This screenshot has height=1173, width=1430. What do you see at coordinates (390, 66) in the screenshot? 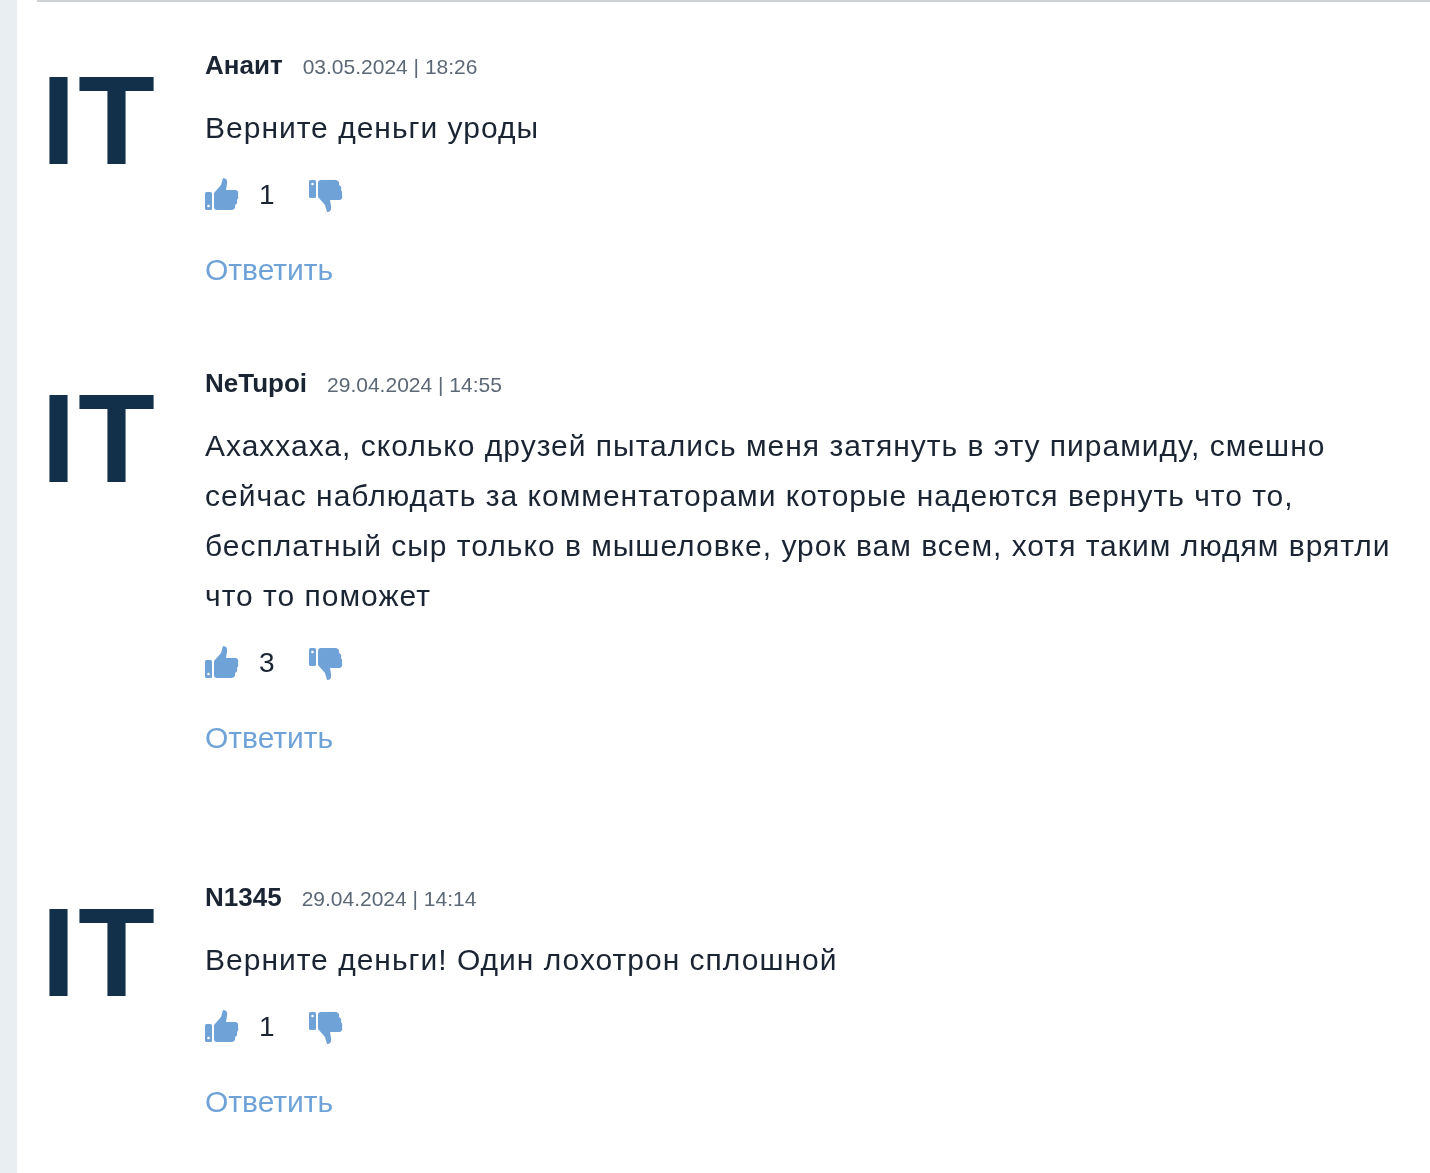
I see `comment-date: 03.05.2024 | 18:26` at bounding box center [390, 66].